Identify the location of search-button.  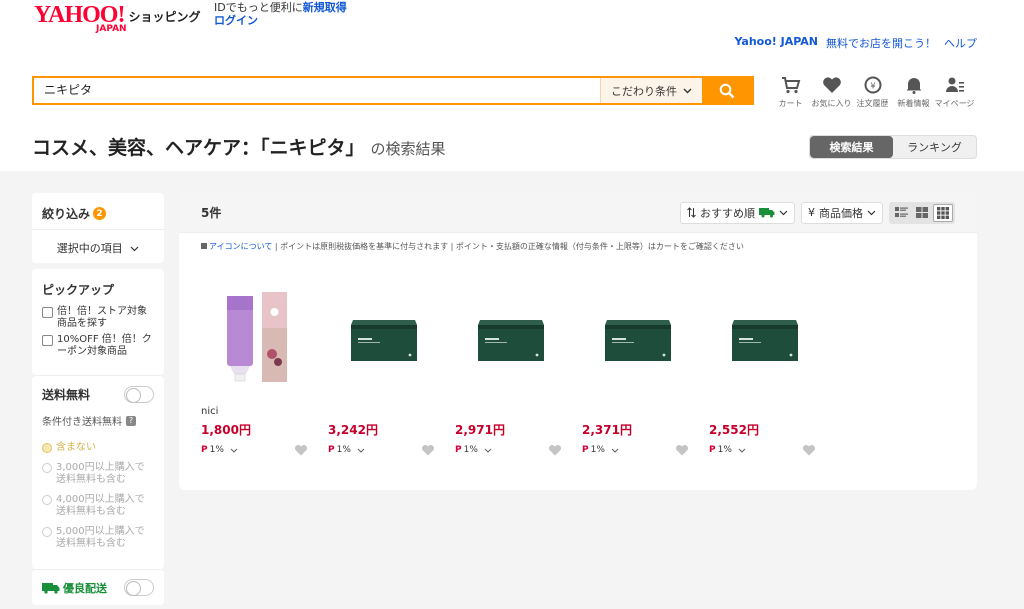
(727, 90).